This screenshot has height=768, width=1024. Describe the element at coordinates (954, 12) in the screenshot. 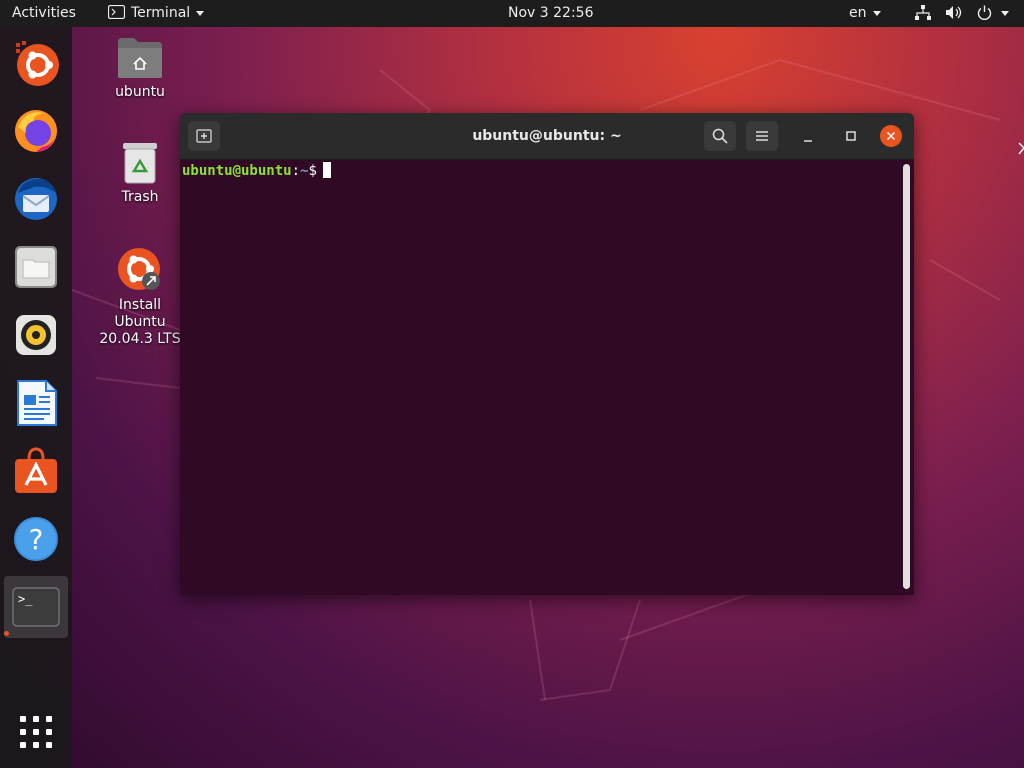

I see `volume-icon` at that location.